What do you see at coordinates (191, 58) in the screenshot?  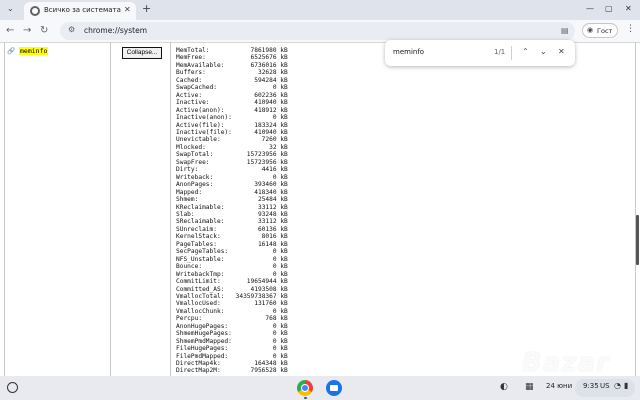 I see `meminfo-key: MemFree:` at bounding box center [191, 58].